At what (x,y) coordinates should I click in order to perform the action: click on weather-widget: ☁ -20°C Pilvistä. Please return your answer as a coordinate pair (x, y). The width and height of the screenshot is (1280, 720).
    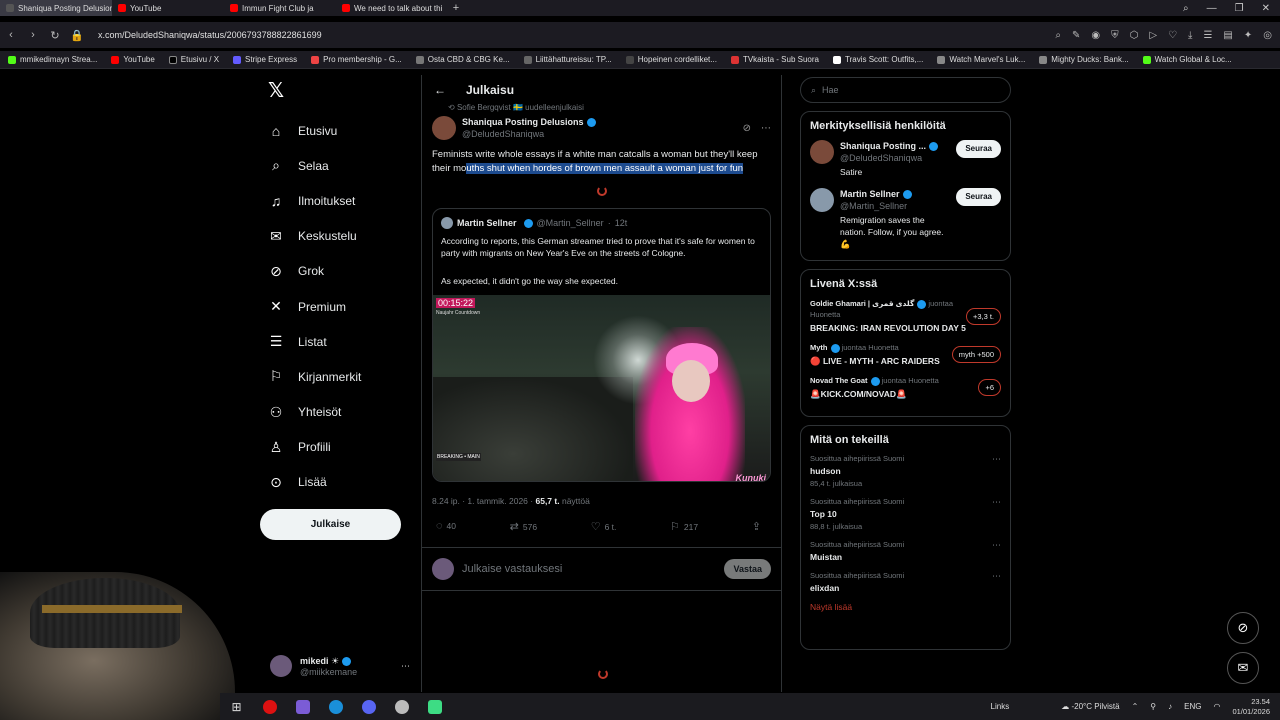
    Looking at the image, I should click on (1090, 706).